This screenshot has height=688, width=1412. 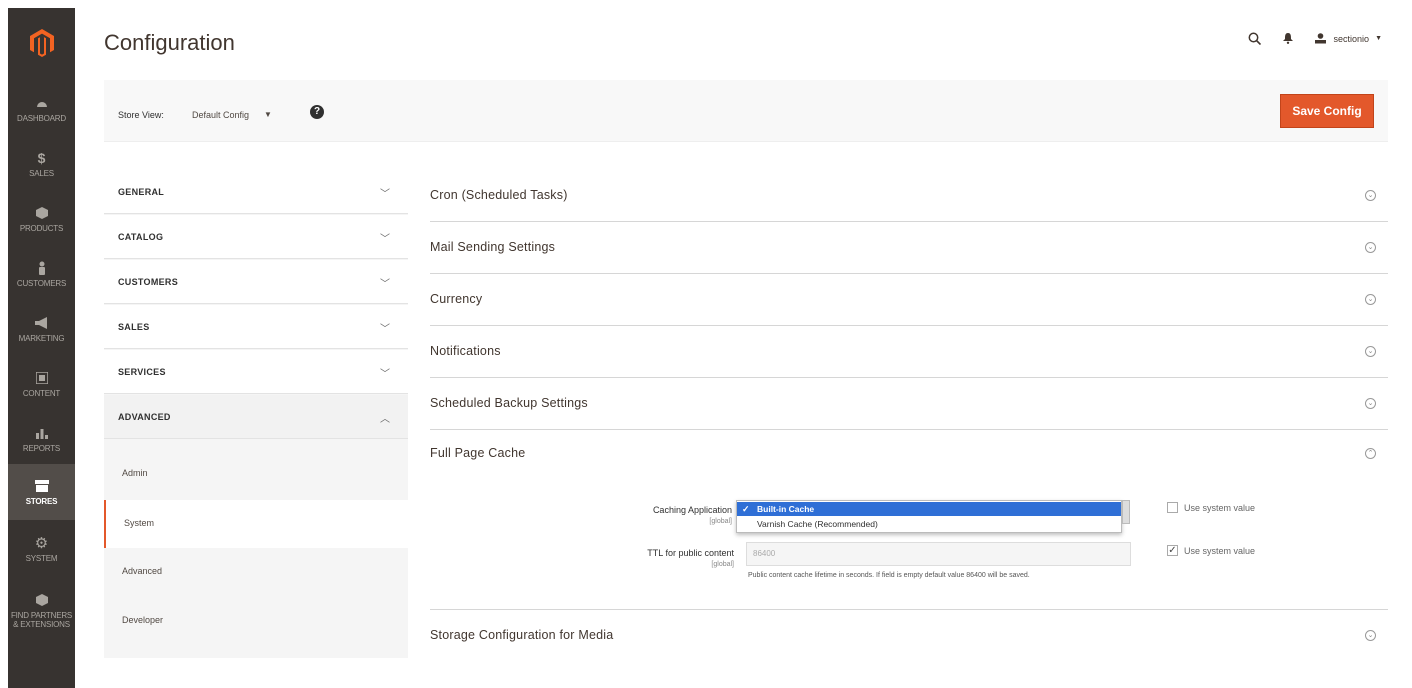 I want to click on option-varnish-cache: Varnish Cache (Recommended), so click(x=929, y=524).